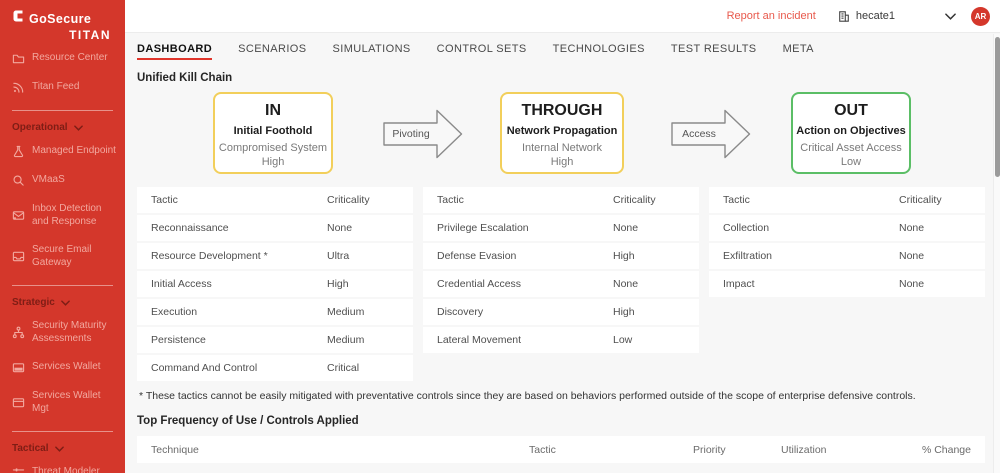 This screenshot has height=473, width=1000. Describe the element at coordinates (561, 256) in the screenshot. I see `table-row: Defense Evasion High` at that location.